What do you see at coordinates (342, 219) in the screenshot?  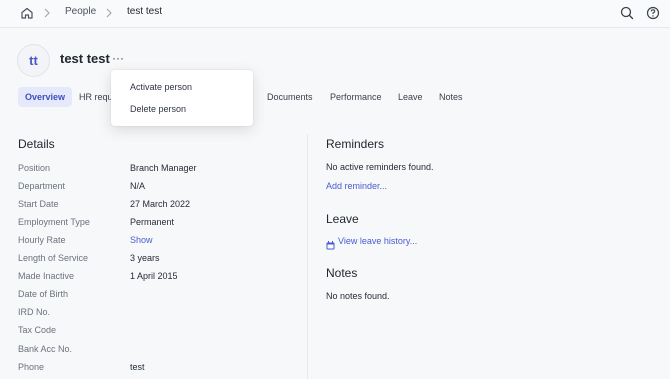 I see `leave-title: Leave` at bounding box center [342, 219].